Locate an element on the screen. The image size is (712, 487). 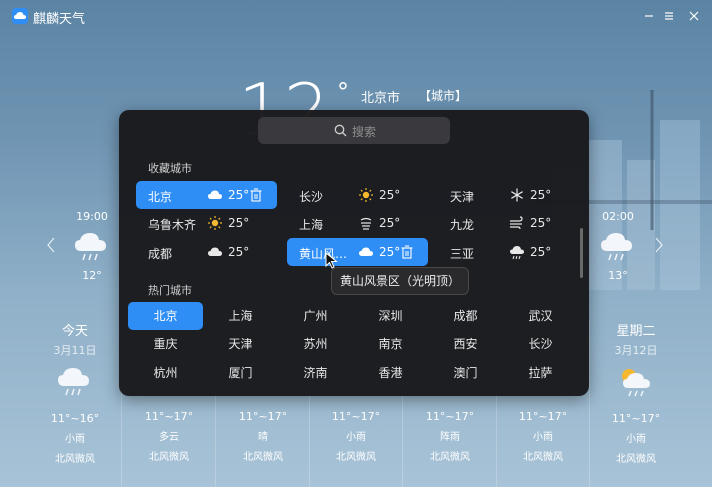
favorite-city-item: 九龙 25° is located at coordinates (508, 223).